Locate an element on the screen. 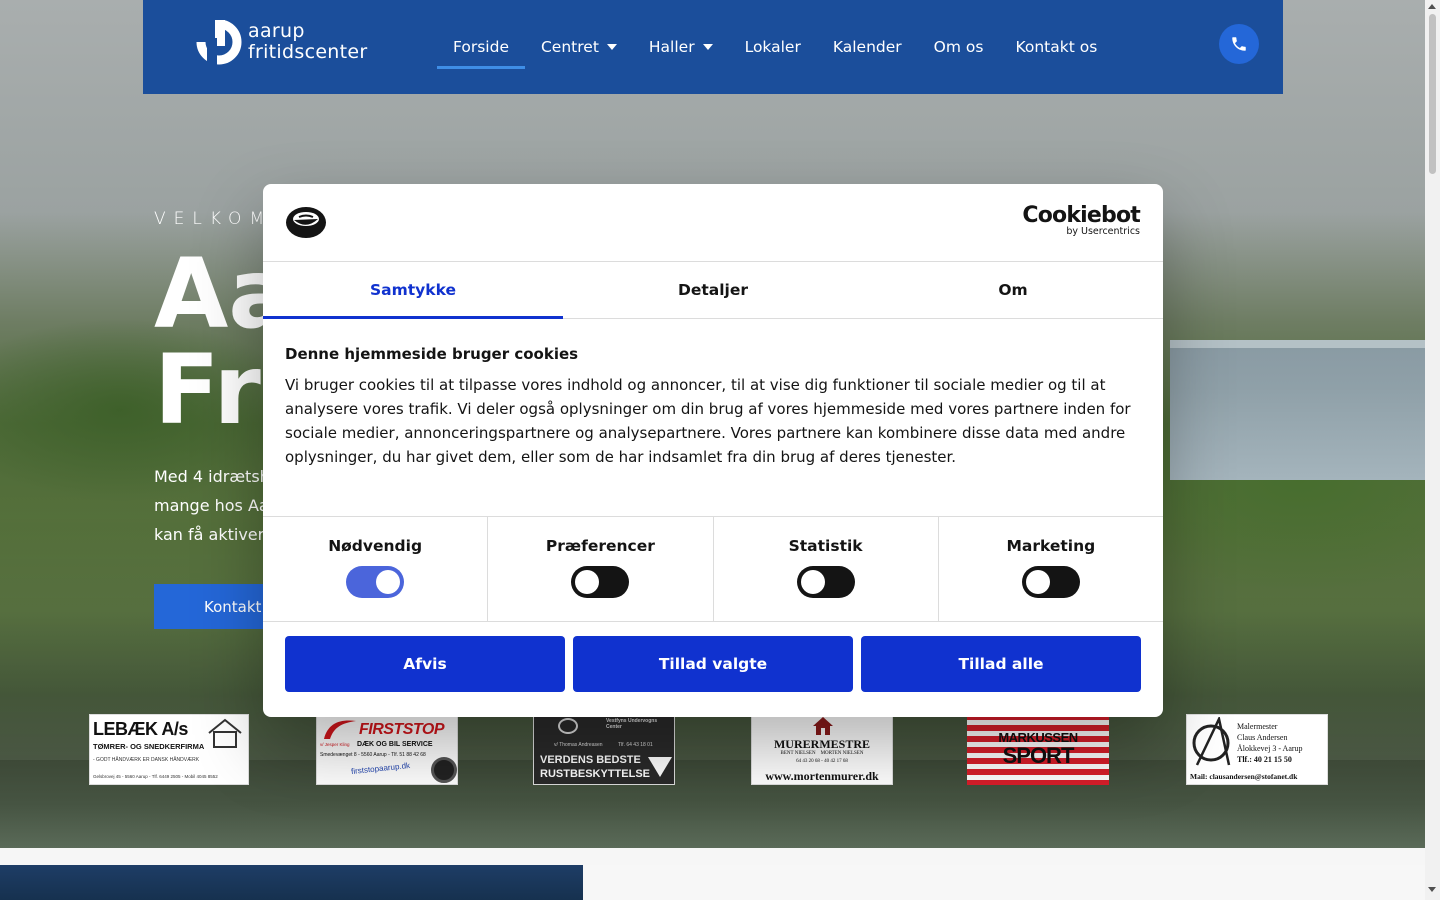  nav-label: Haller is located at coordinates (671, 47).